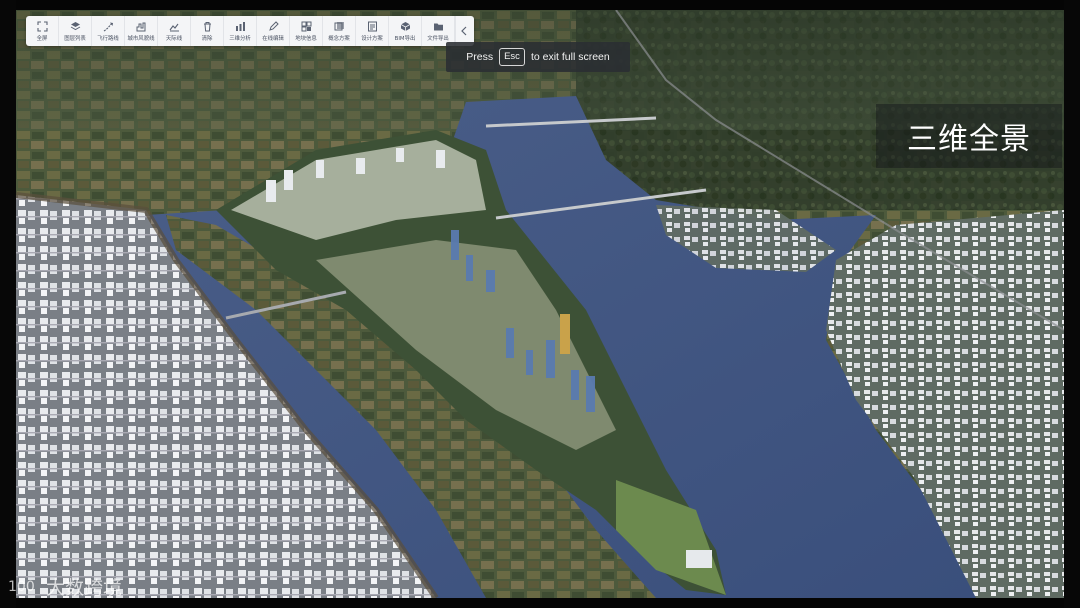 This screenshot has height=608, width=1080. What do you see at coordinates (570, 57) in the screenshot?
I see `hint-exit-text: to exit full screen` at bounding box center [570, 57].